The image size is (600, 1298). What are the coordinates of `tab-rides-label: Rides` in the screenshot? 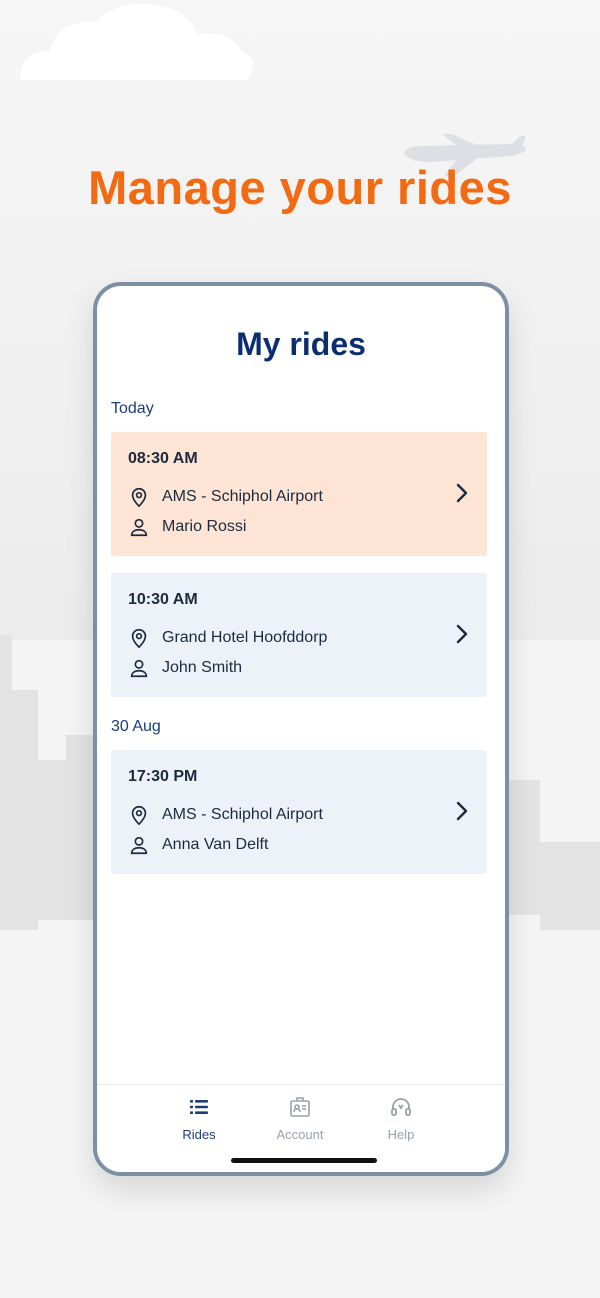 It's located at (199, 1134).